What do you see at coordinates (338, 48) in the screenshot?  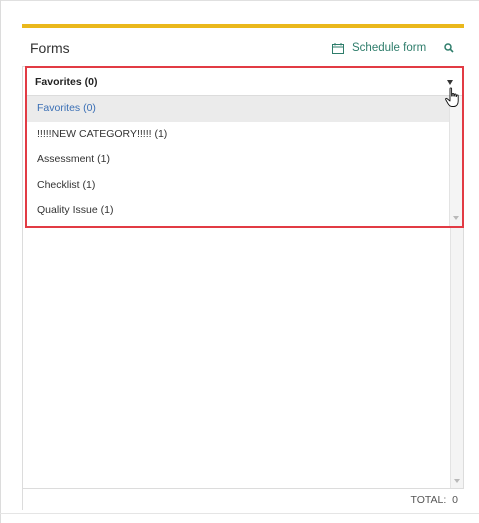 I see `calendar-icon` at bounding box center [338, 48].